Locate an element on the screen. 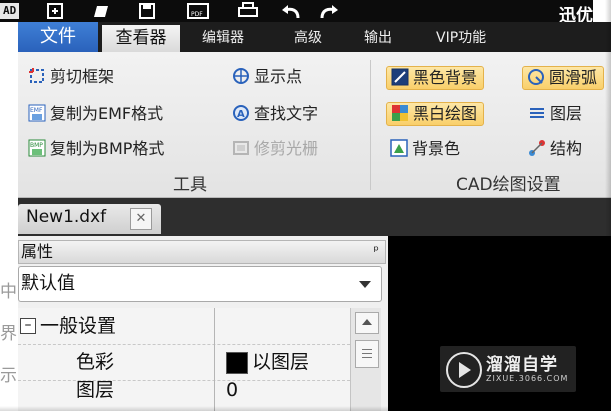  smooth-arc-icon is located at coordinates (536, 77).